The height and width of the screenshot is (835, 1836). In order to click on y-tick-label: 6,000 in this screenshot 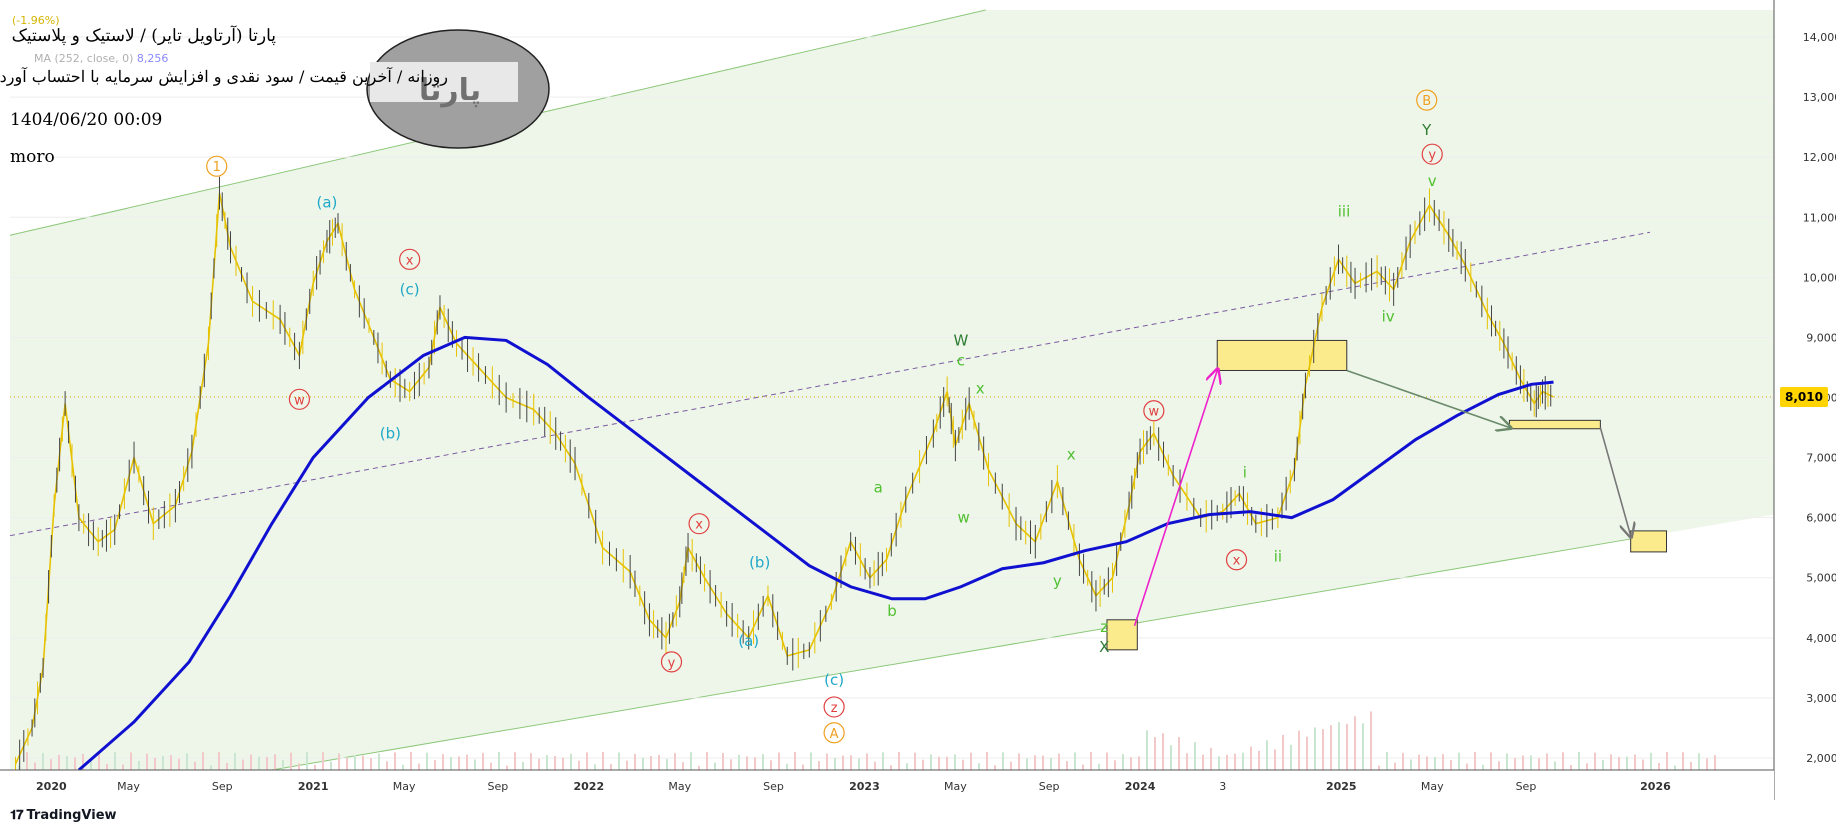, I will do `click(1821, 518)`.